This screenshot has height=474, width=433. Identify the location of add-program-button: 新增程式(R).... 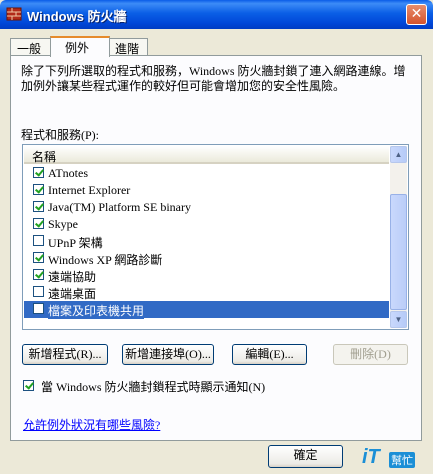
(65, 354).